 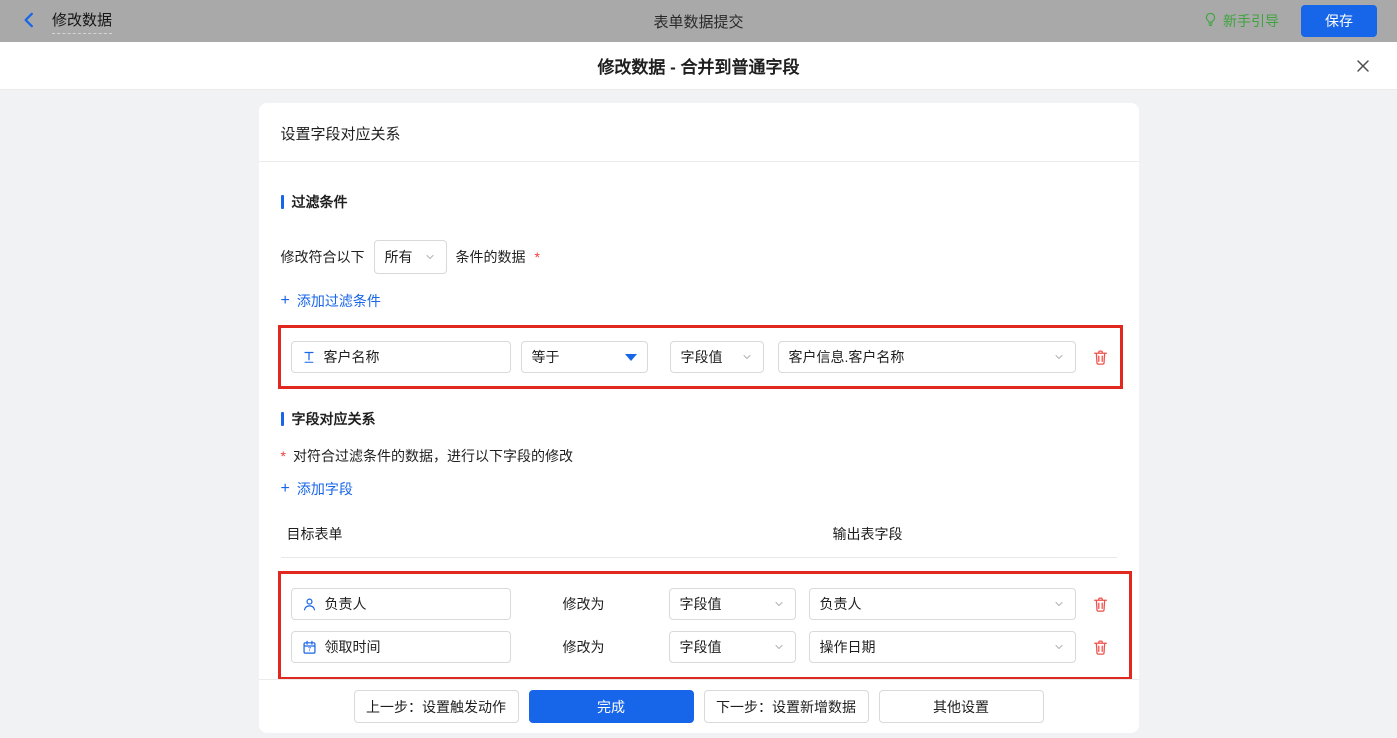 I want to click on mapping-description-text: 对符合过滤条件的数据，进行以下字段的修改, so click(x=432, y=456).